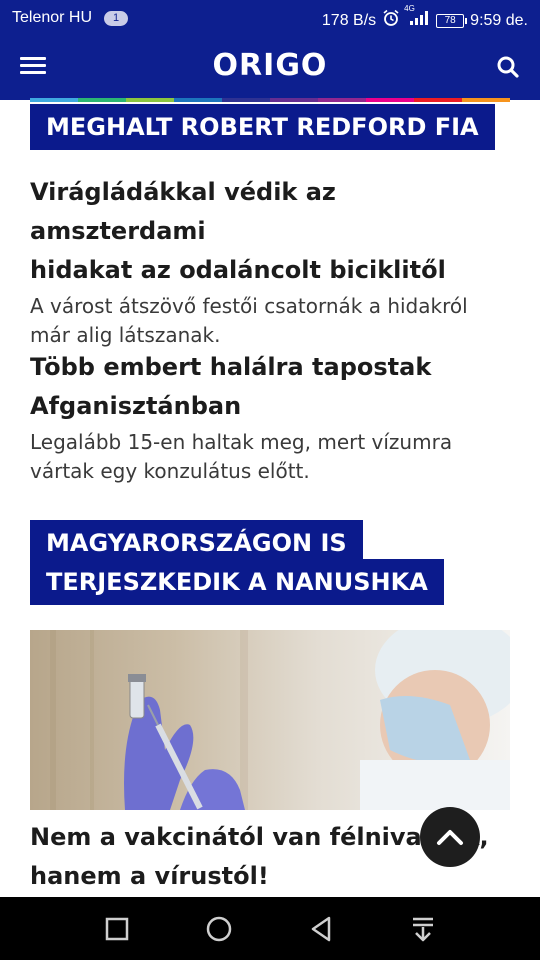  I want to click on section-title-nanushka-line2: TERJESZKEDIK A NANUSHKA, so click(237, 582).